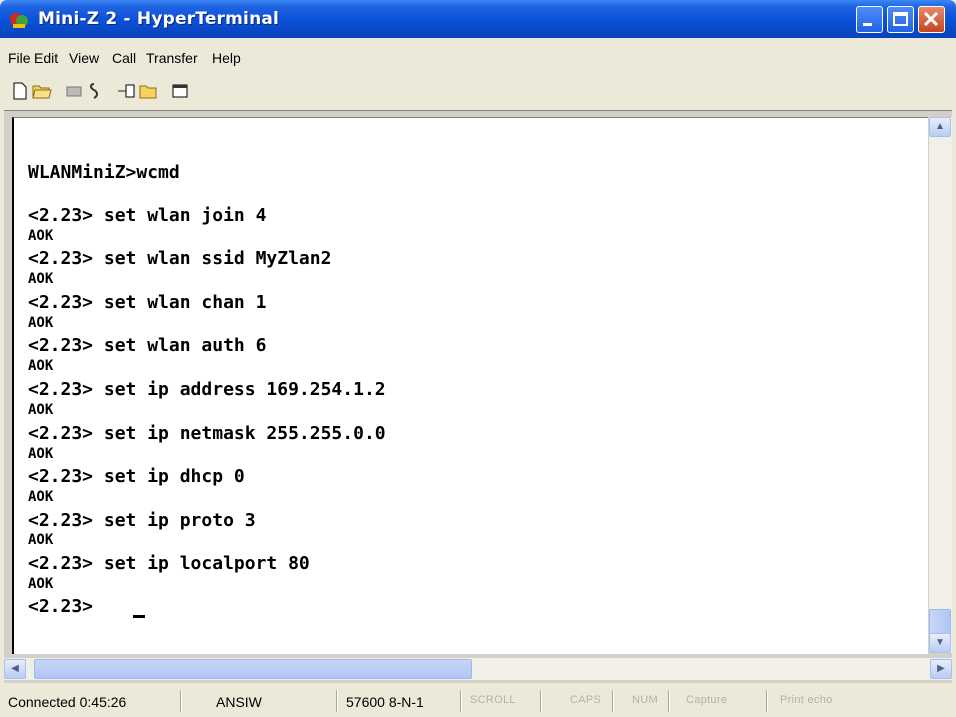 The height and width of the screenshot is (717, 956). What do you see at coordinates (84, 58) in the screenshot?
I see `menu-view: View` at bounding box center [84, 58].